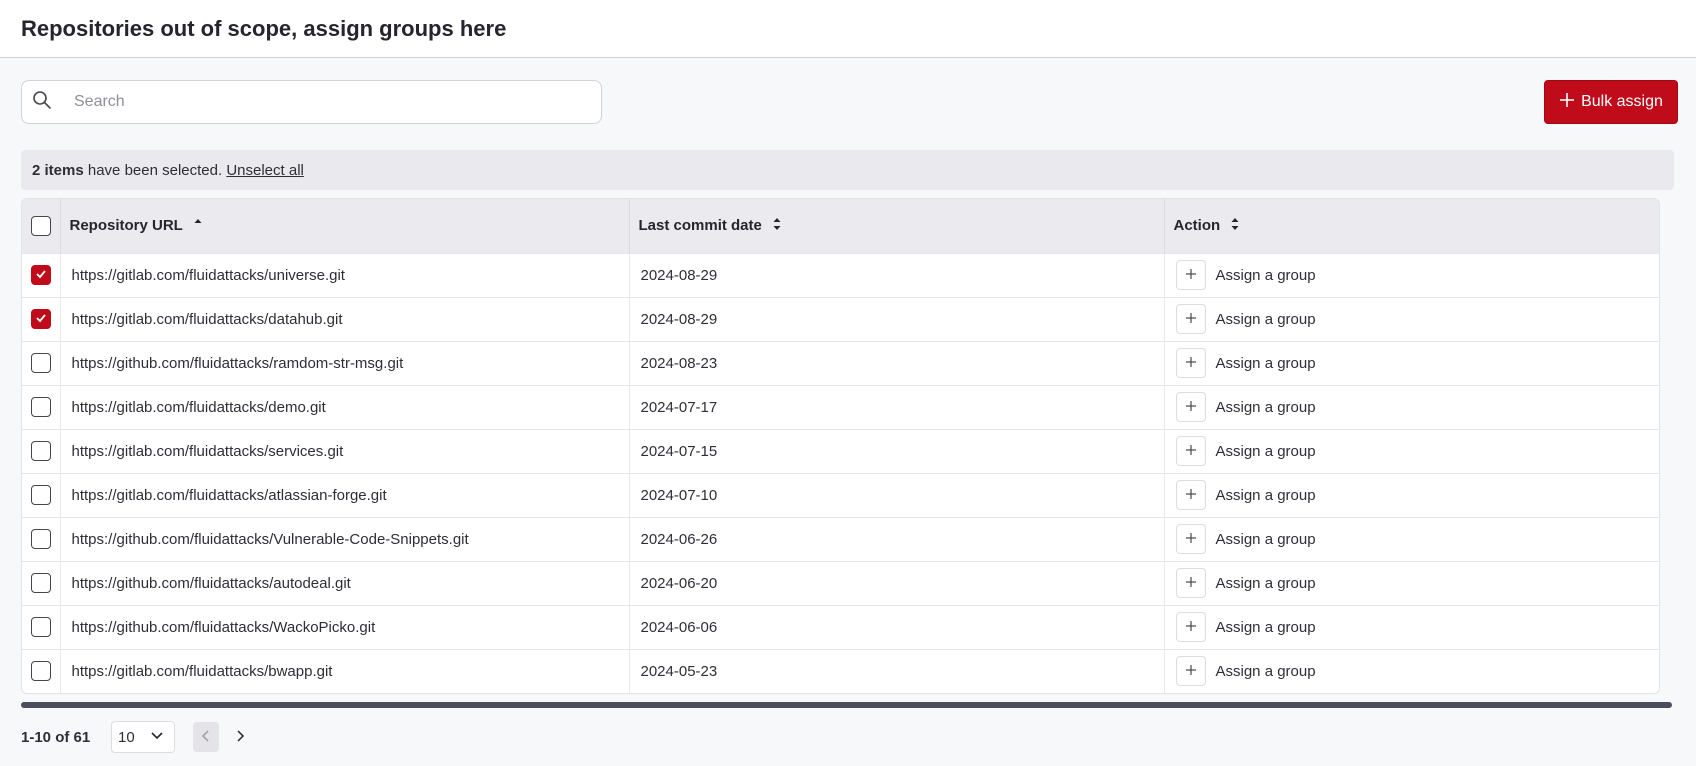 Image resolution: width=1696 pixels, height=766 pixels. I want to click on last-commit-date-cell: 2024-06-06, so click(897, 626).